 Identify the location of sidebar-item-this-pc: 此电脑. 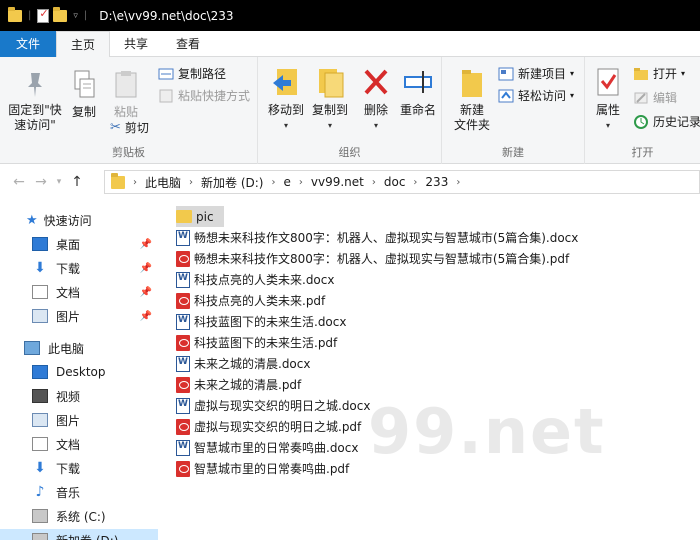
(79, 348).